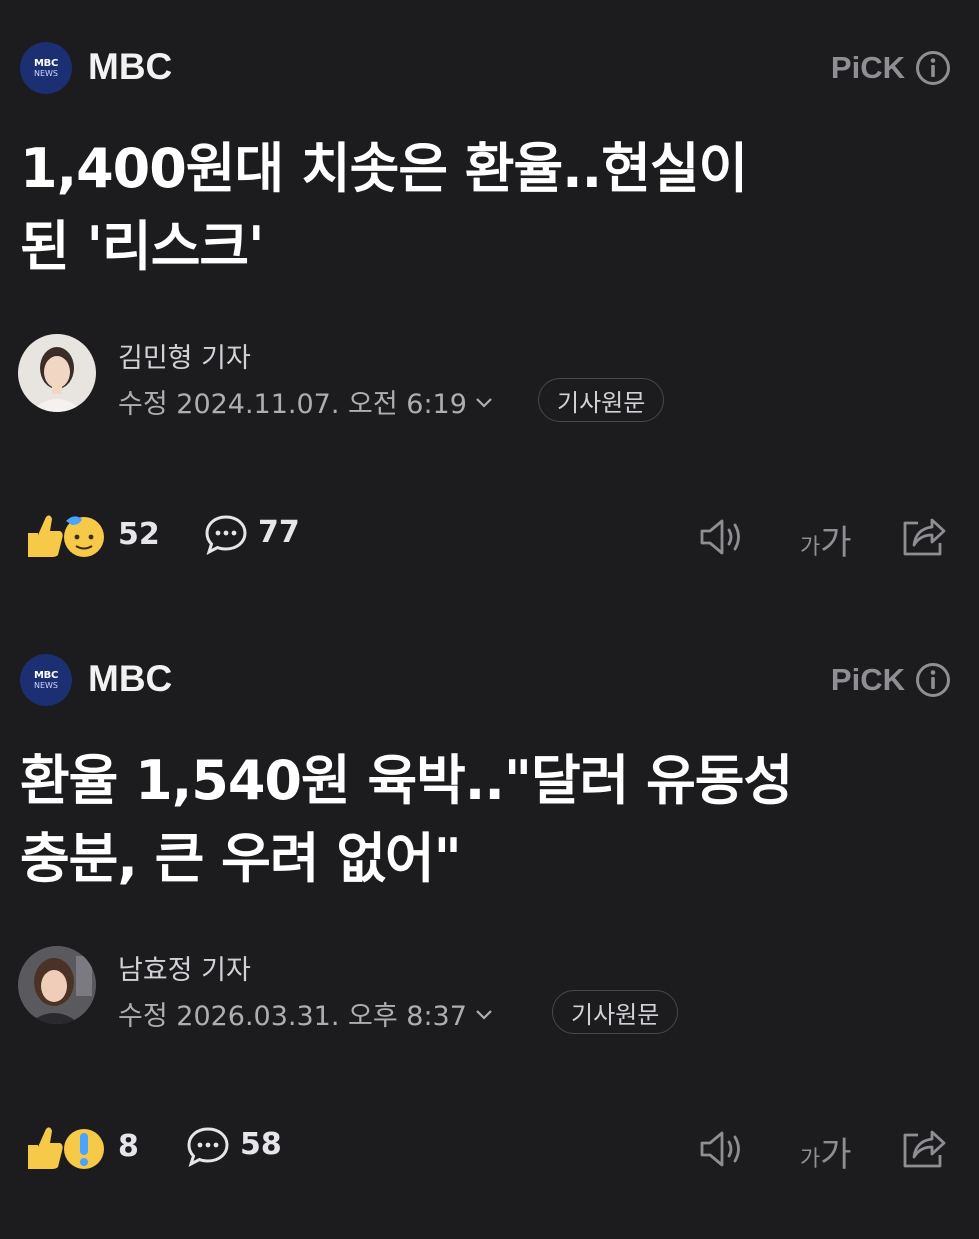 The width and height of the screenshot is (979, 1239). I want to click on timestamp: 수정 2024.11.07. 오전 6:19, so click(292, 404).